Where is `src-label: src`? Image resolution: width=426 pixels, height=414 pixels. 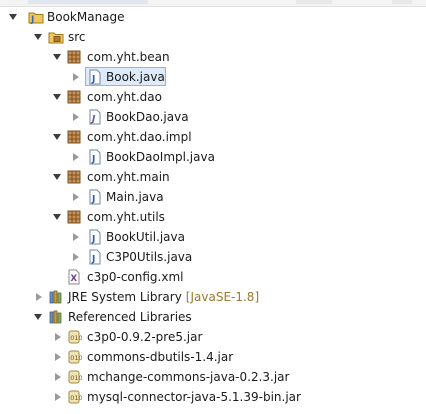
src-label: src is located at coordinates (77, 37).